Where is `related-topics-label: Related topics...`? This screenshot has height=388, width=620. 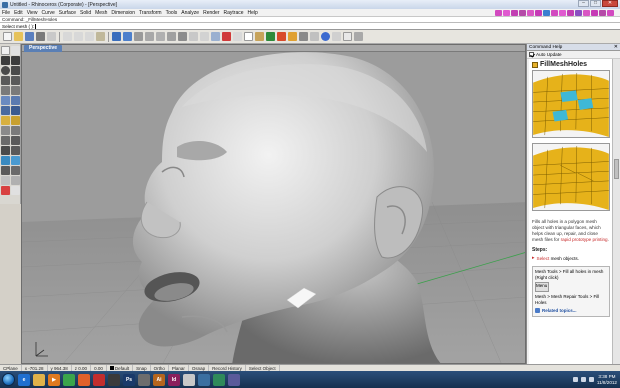 related-topics-label: Related topics... is located at coordinates (559, 311).